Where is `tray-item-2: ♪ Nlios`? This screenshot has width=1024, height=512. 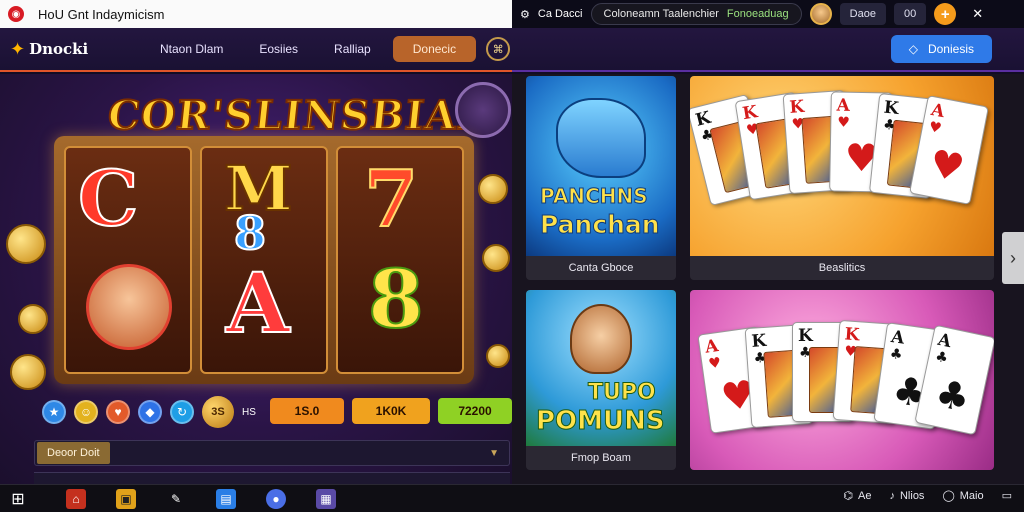
tray-item-2: ♪ Nlios is located at coordinates (906, 496).